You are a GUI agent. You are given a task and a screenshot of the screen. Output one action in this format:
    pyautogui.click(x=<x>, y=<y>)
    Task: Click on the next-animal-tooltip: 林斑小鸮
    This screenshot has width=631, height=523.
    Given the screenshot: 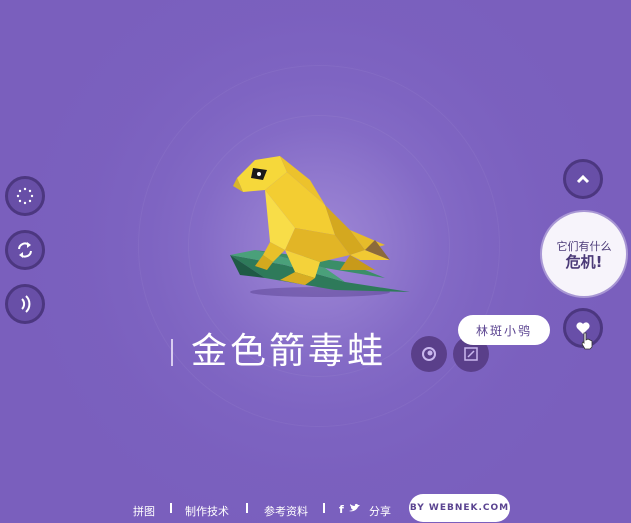 What is the action you would take?
    pyautogui.click(x=504, y=330)
    